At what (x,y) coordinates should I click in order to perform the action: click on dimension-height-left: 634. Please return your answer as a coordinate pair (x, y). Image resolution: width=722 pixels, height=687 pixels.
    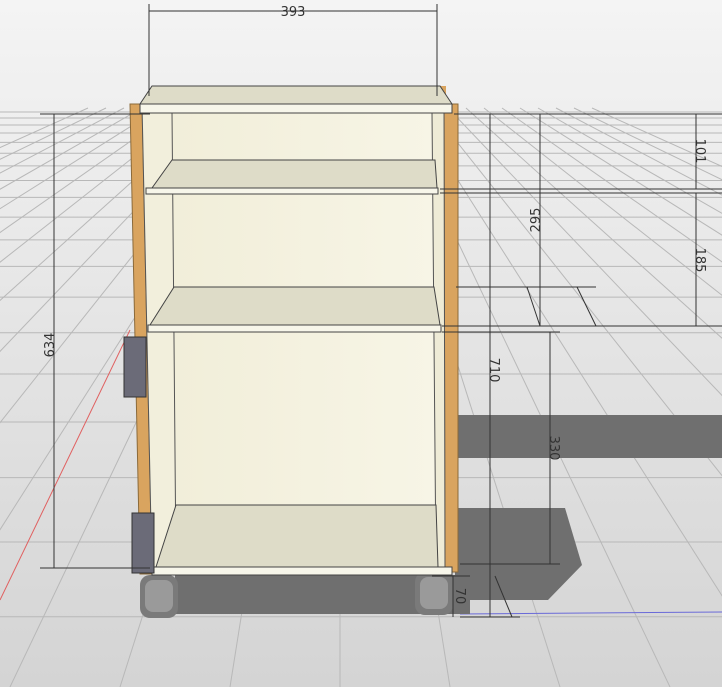
    Looking at the image, I should click on (50, 345).